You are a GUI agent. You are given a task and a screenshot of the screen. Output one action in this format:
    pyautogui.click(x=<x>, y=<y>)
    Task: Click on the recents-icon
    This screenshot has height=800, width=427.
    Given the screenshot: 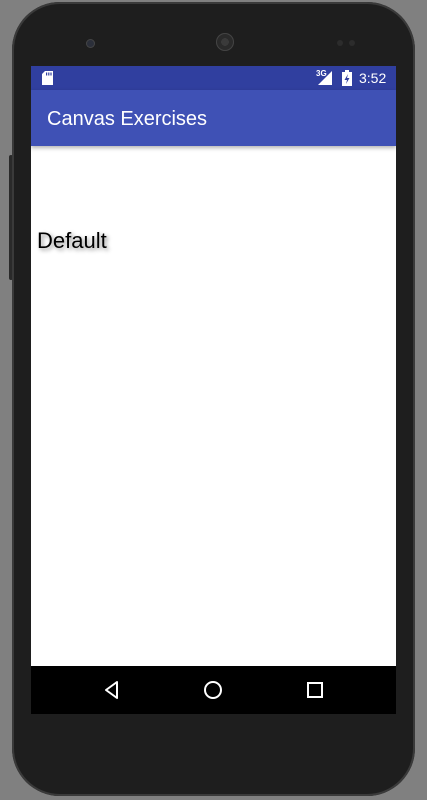 What is the action you would take?
    pyautogui.click(x=315, y=690)
    